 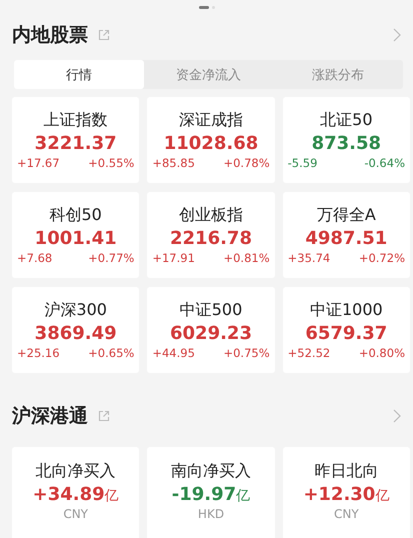 I want to click on change-percent: +0.78%, so click(x=246, y=163).